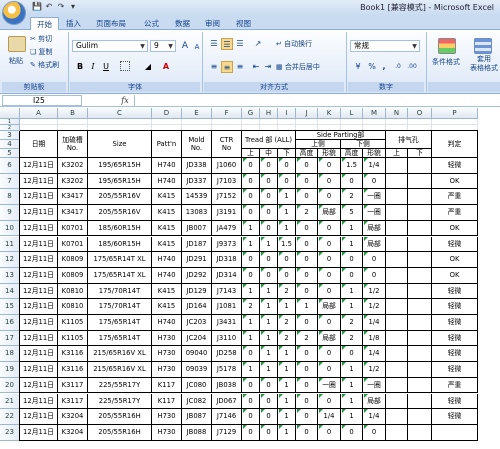 Image resolution: width=500 pixels, height=449 pixels. Describe the element at coordinates (197, 181) in the screenshot. I see `table-cell: JD337` at that location.